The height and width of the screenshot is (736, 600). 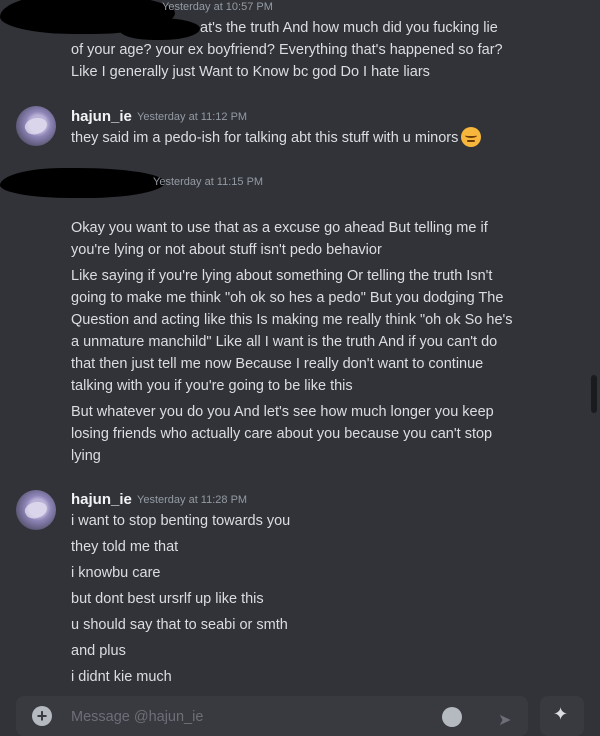 I want to click on message-input: Message @hajun_ie, so click(x=137, y=717).